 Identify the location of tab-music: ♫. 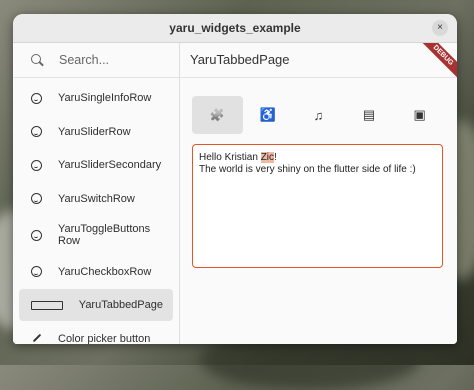
(318, 115).